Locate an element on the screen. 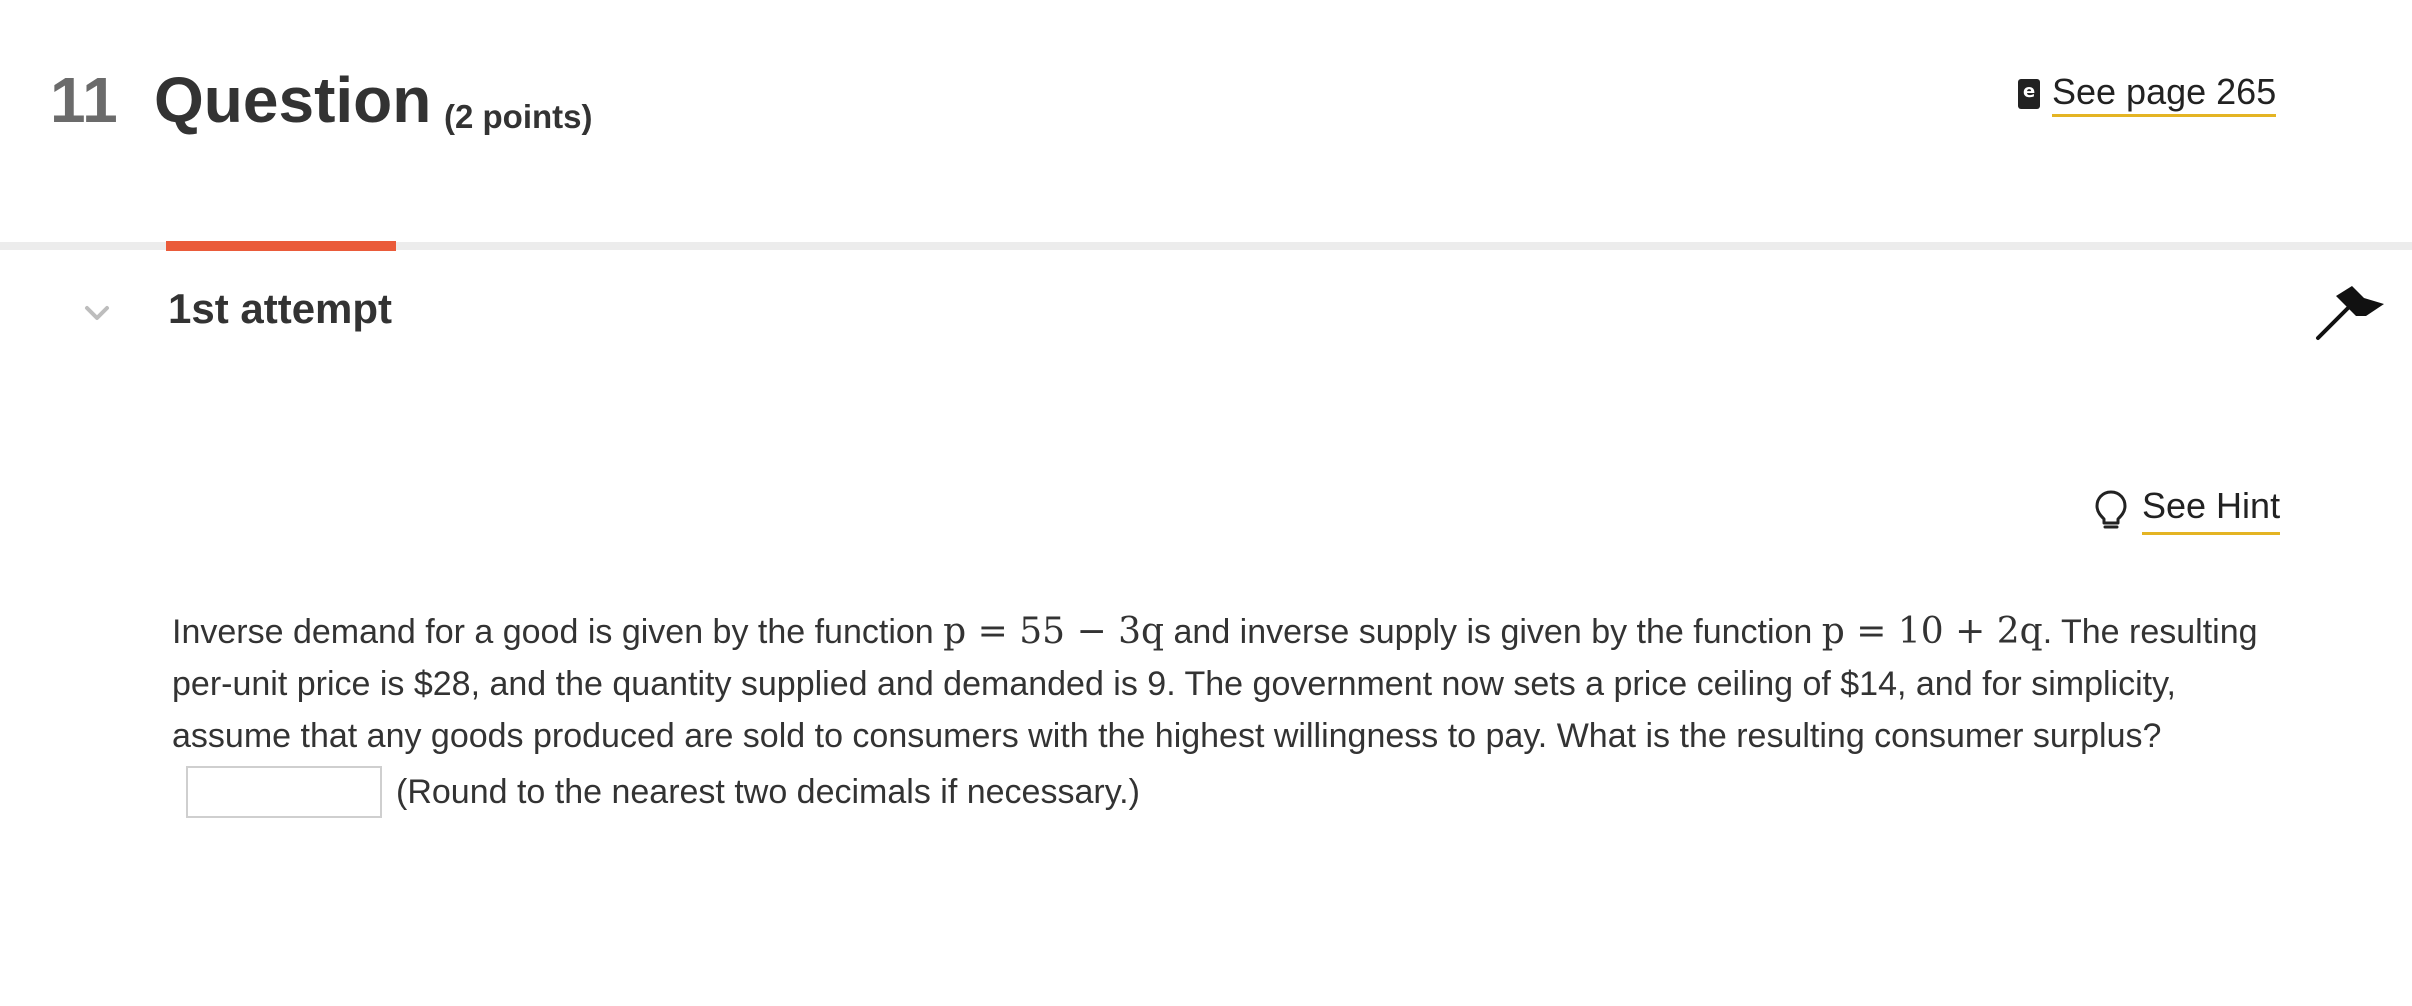 This screenshot has height=1006, width=2412. question-number: 11 is located at coordinates (84, 100).